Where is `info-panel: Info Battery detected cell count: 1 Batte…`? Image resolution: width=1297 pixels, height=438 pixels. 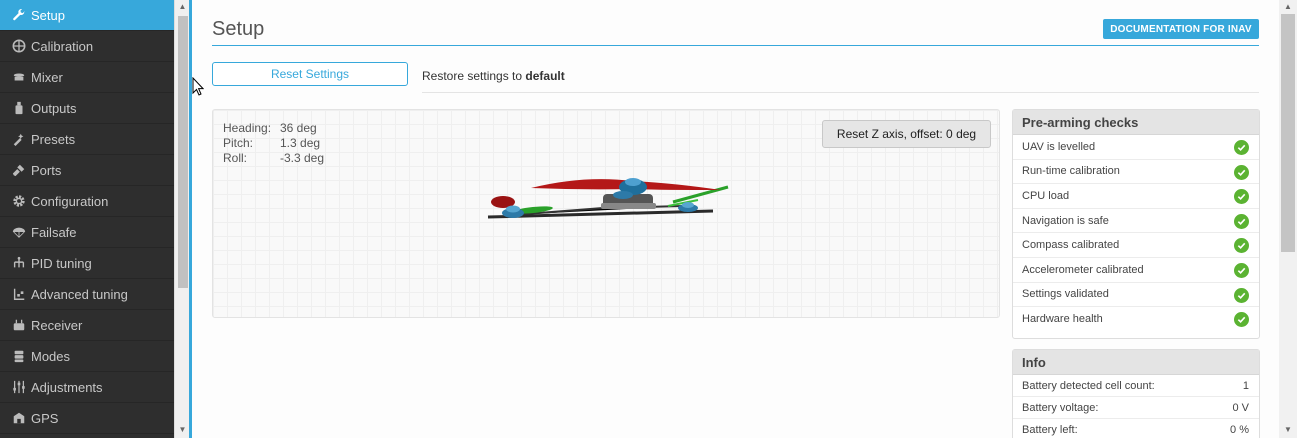
info-panel: Info Battery detected cell count: 1 Batte… is located at coordinates (1136, 393).